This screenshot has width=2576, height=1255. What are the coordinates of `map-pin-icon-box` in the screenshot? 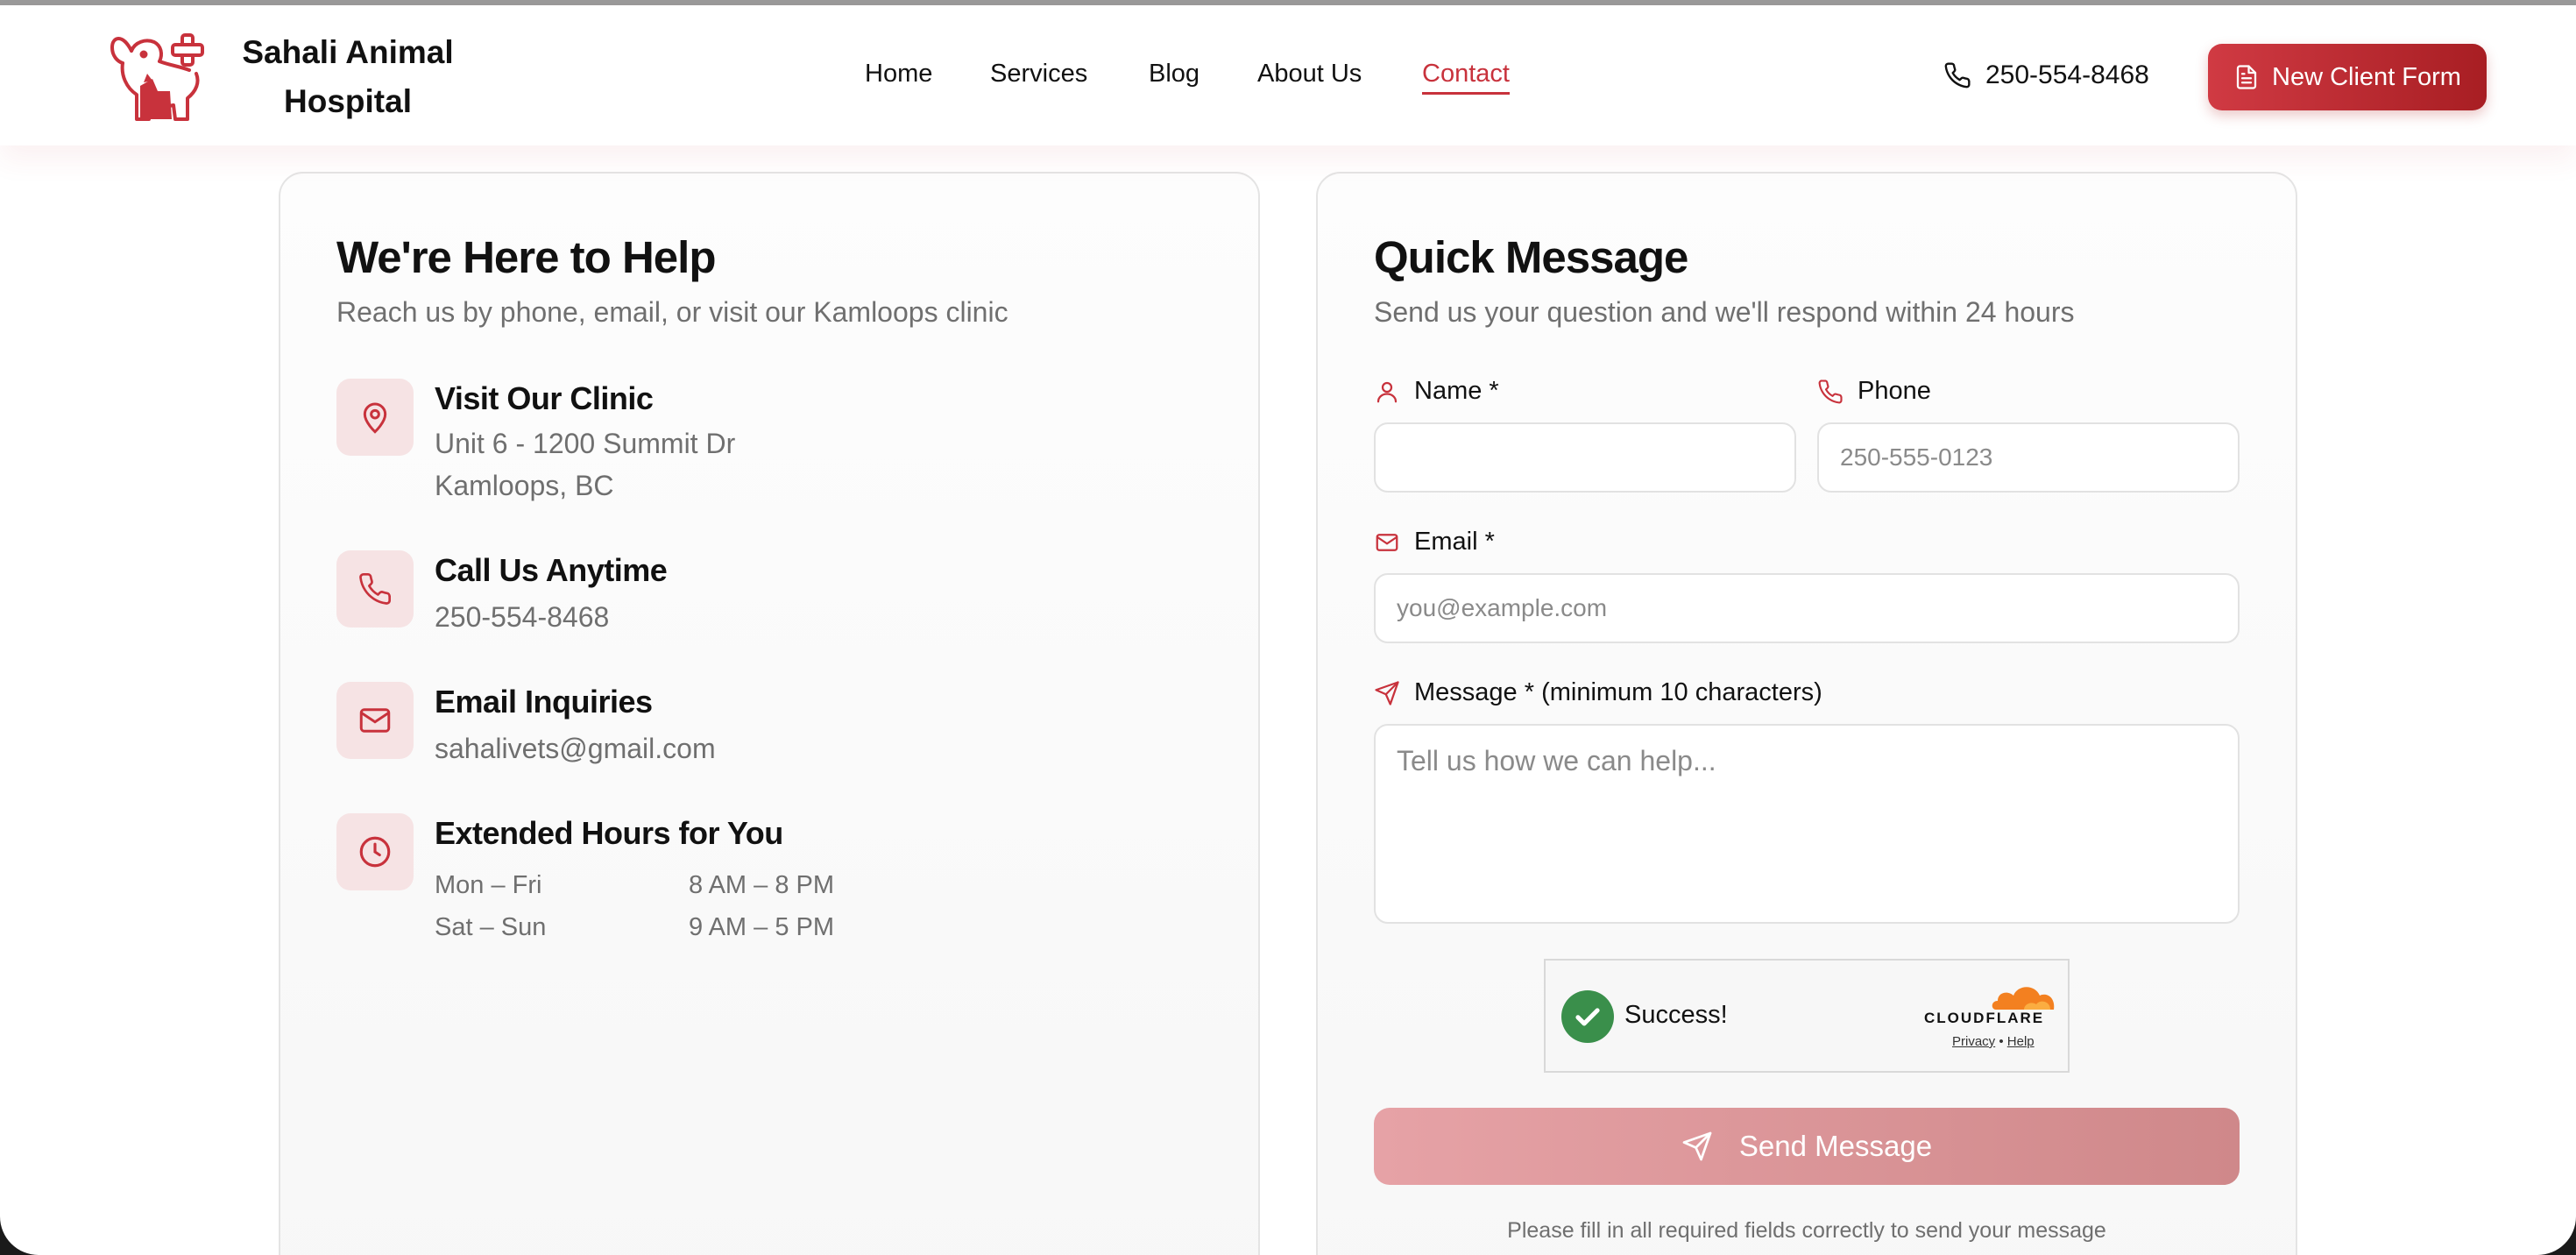 It's located at (375, 417).